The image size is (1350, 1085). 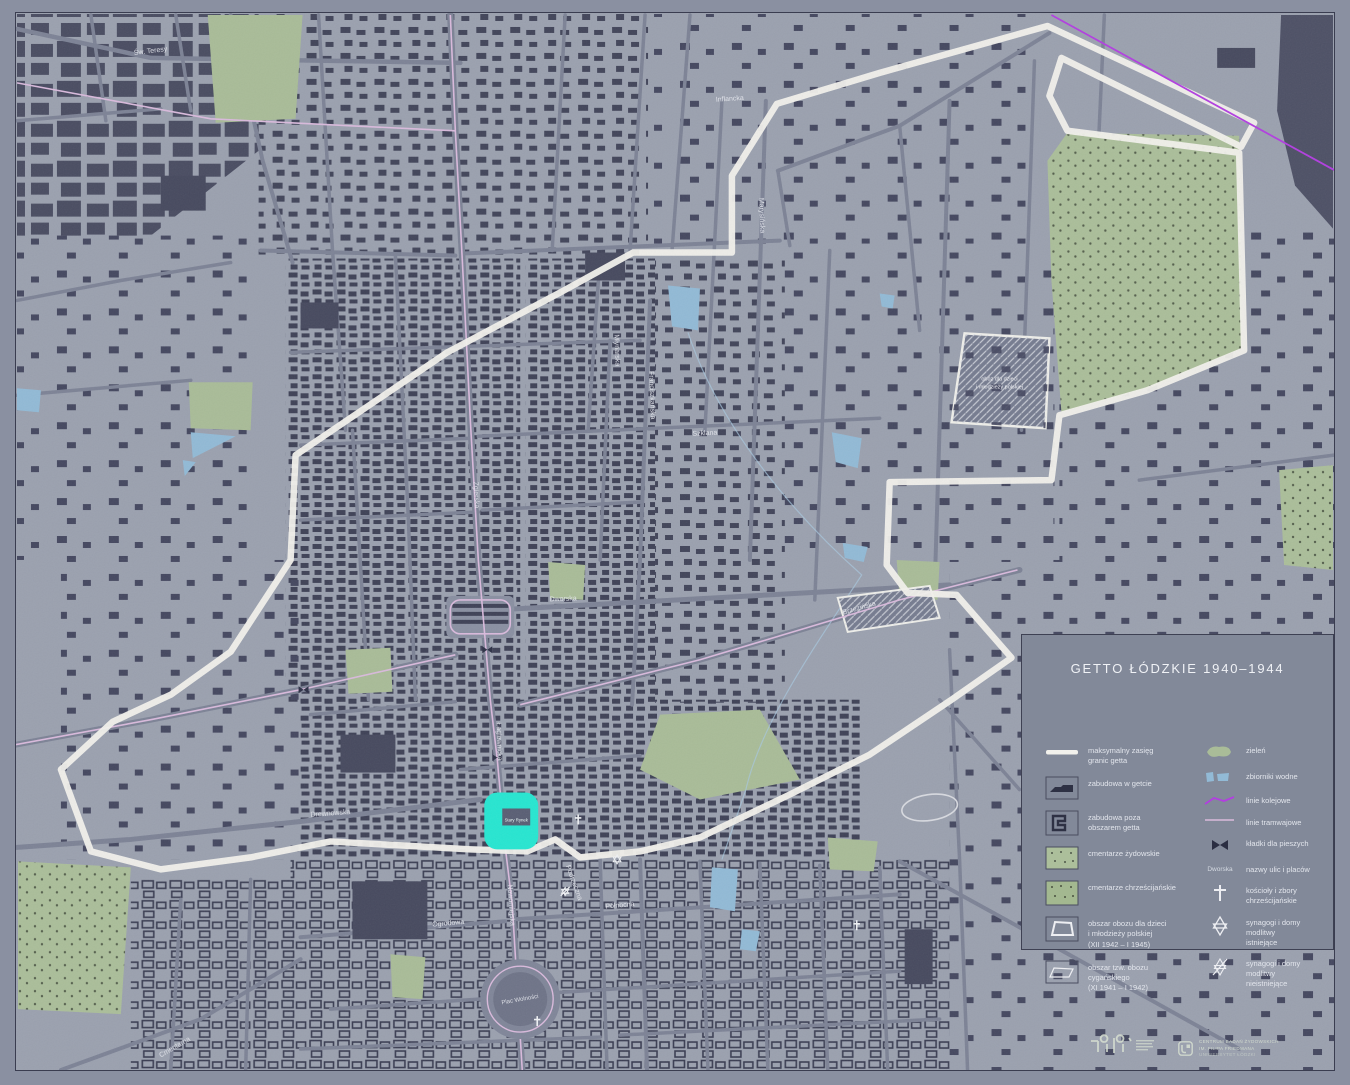 What do you see at coordinates (1266, 972) in the screenshot?
I see `legend-row-synagogues-nonexisting: synagogi i domy modlitwy nieistniejące` at bounding box center [1266, 972].